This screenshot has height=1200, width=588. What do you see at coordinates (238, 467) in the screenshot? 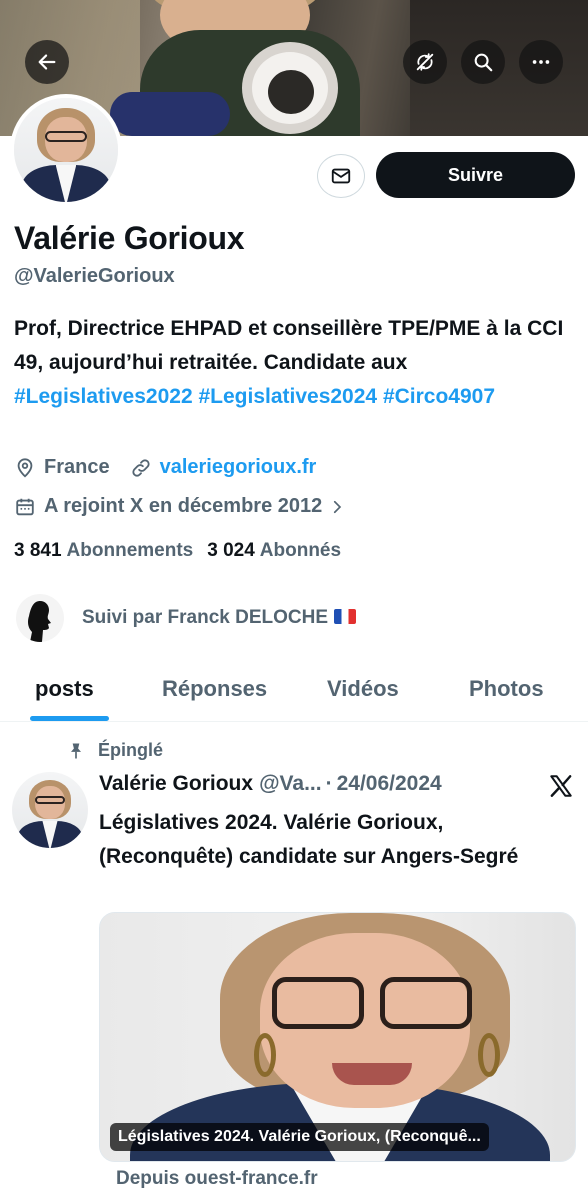
I see `profile-website-link: valeriegorioux.fr` at bounding box center [238, 467].